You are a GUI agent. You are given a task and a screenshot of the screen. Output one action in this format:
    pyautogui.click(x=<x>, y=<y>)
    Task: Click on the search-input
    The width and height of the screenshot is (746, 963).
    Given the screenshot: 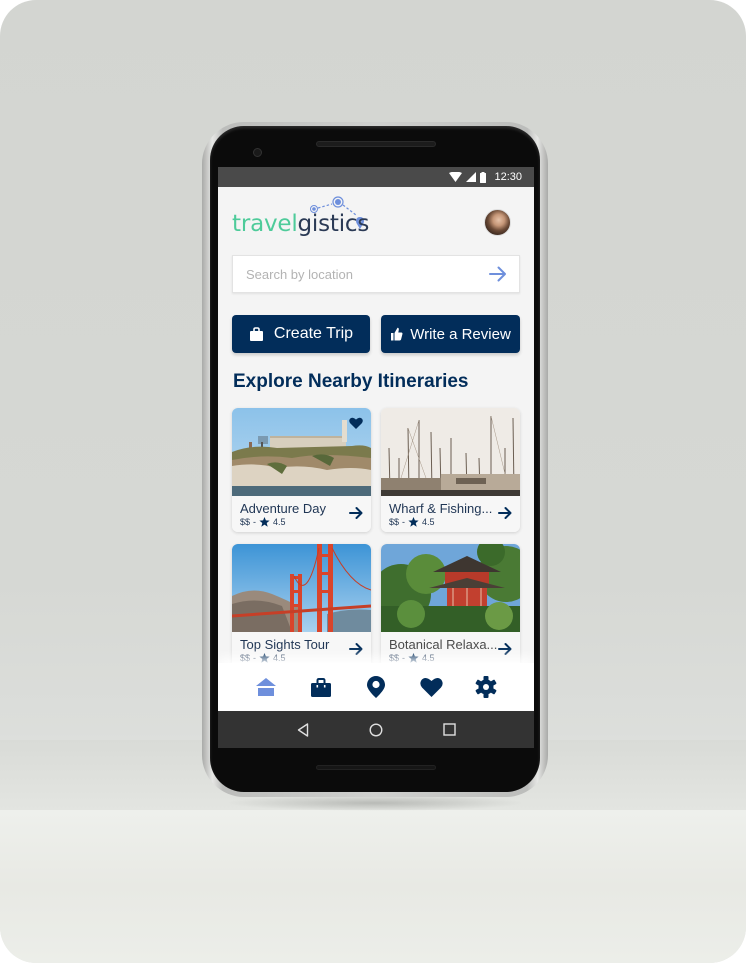 What is the action you would take?
    pyautogui.click(x=366, y=274)
    